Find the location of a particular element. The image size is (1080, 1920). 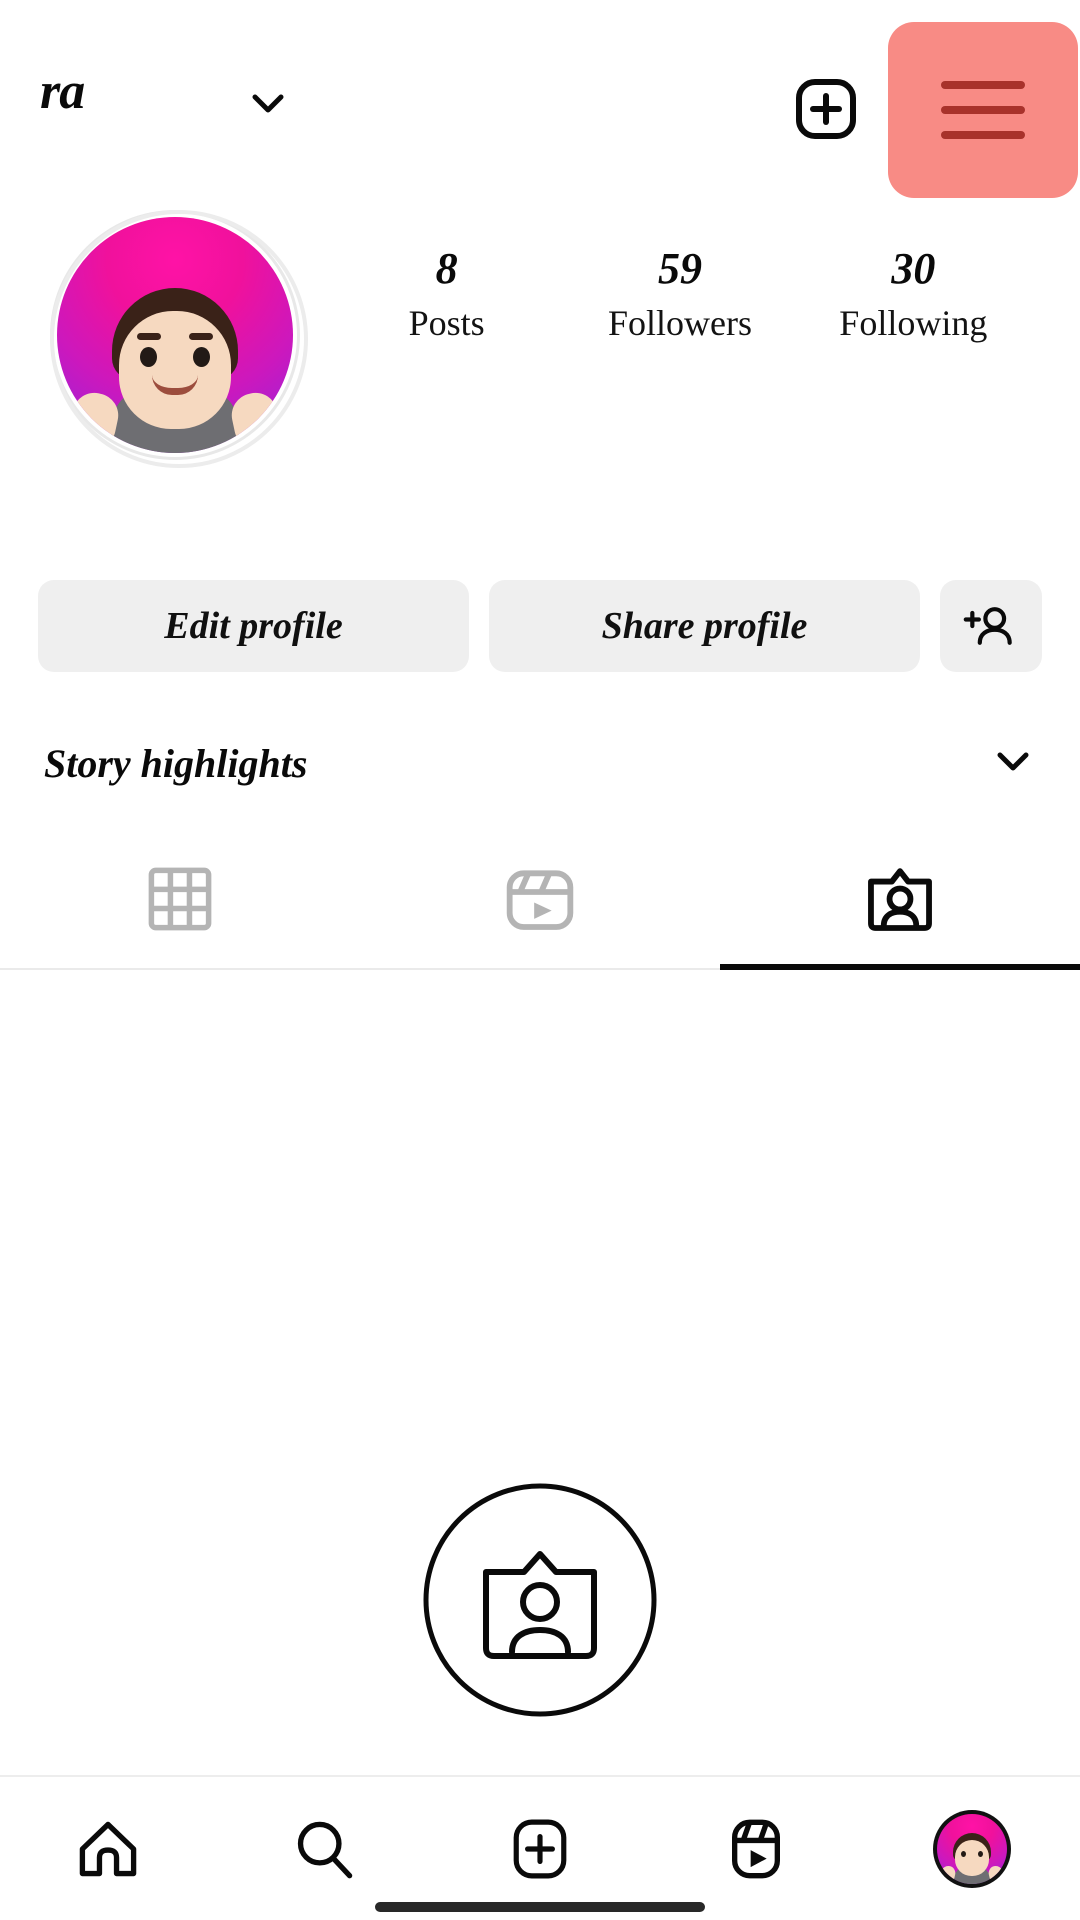

nav-create is located at coordinates (540, 1849).